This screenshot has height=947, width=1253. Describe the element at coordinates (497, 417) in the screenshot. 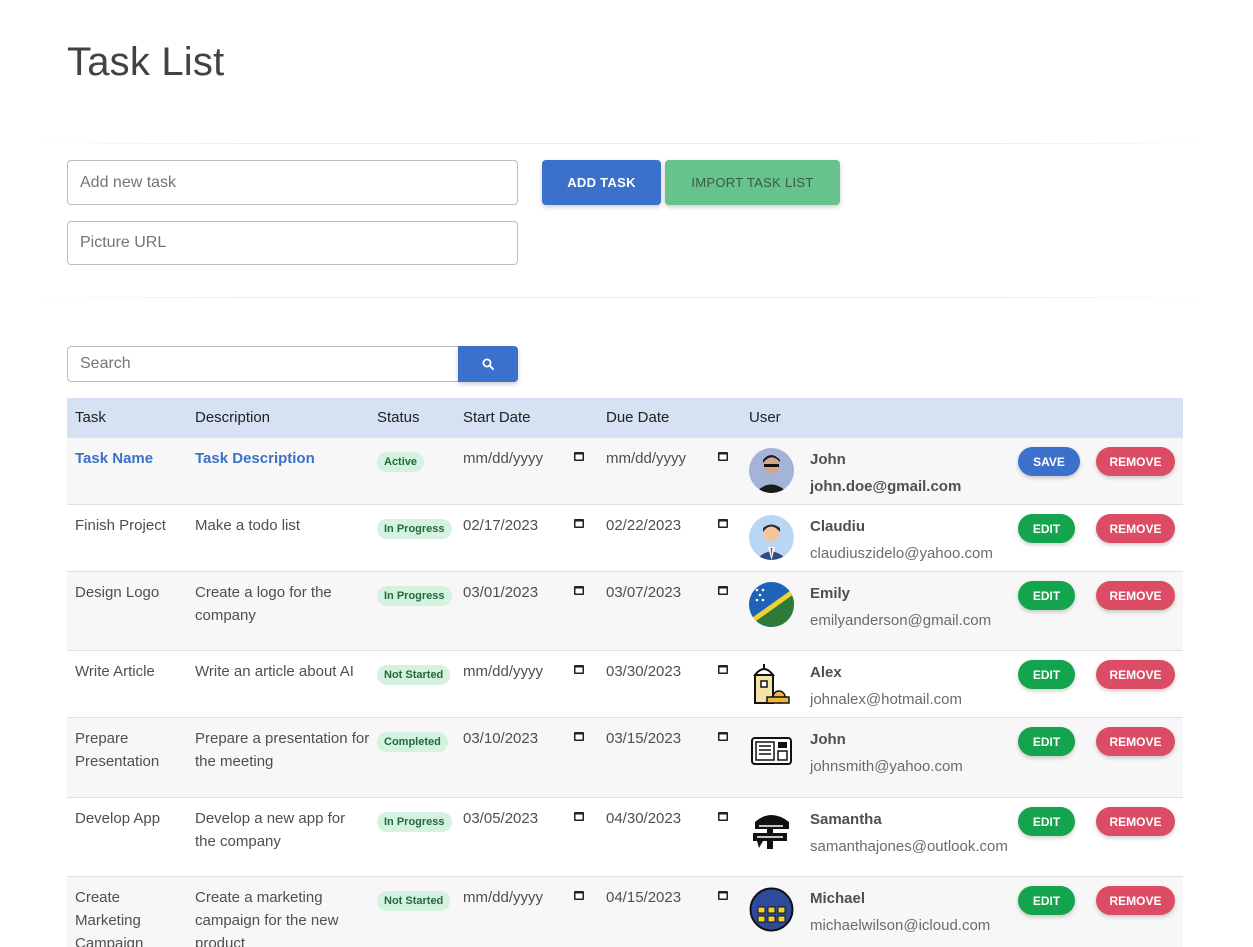

I see `header-start-date: Start Date` at that location.